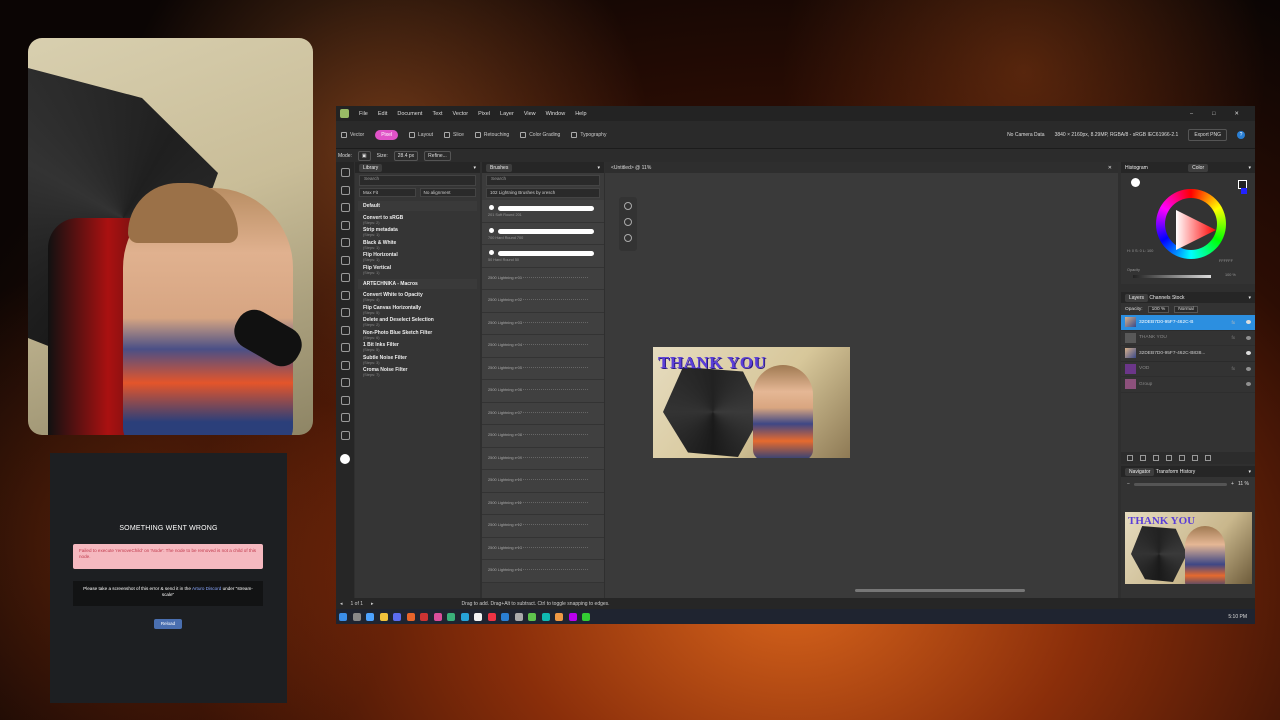 This screenshot has width=1280, height=720. What do you see at coordinates (345, 225) in the screenshot?
I see `marquee-tool-icon` at bounding box center [345, 225].